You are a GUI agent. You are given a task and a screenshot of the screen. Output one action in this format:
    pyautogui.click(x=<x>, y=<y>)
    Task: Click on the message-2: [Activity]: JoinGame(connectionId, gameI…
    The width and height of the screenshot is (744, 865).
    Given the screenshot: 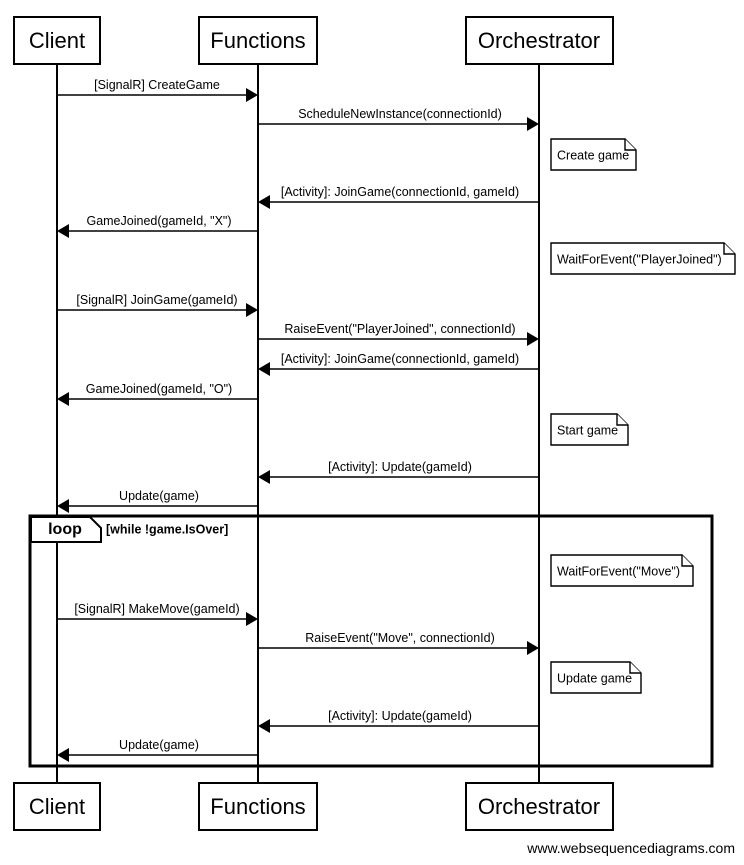 What is the action you would take?
    pyautogui.click(x=398, y=197)
    